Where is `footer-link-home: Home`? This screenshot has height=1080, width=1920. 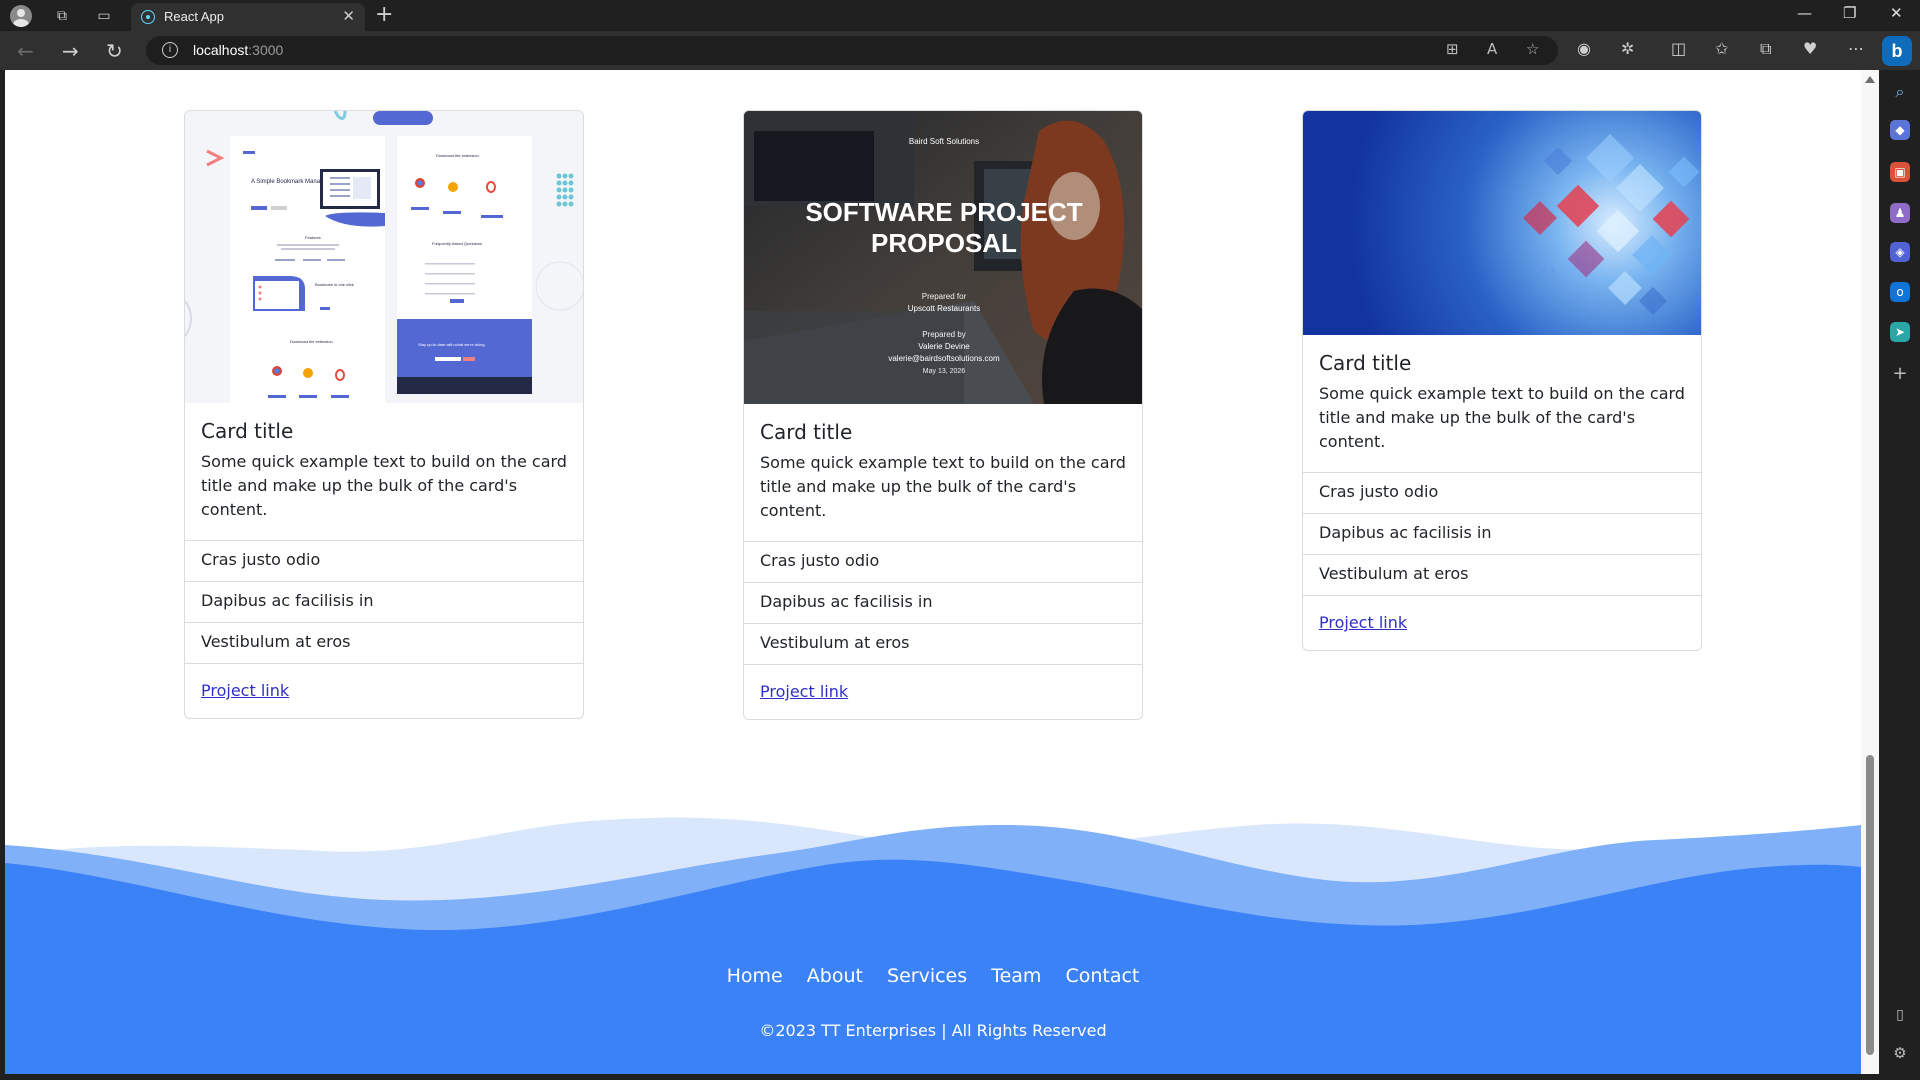 footer-link-home: Home is located at coordinates (755, 976).